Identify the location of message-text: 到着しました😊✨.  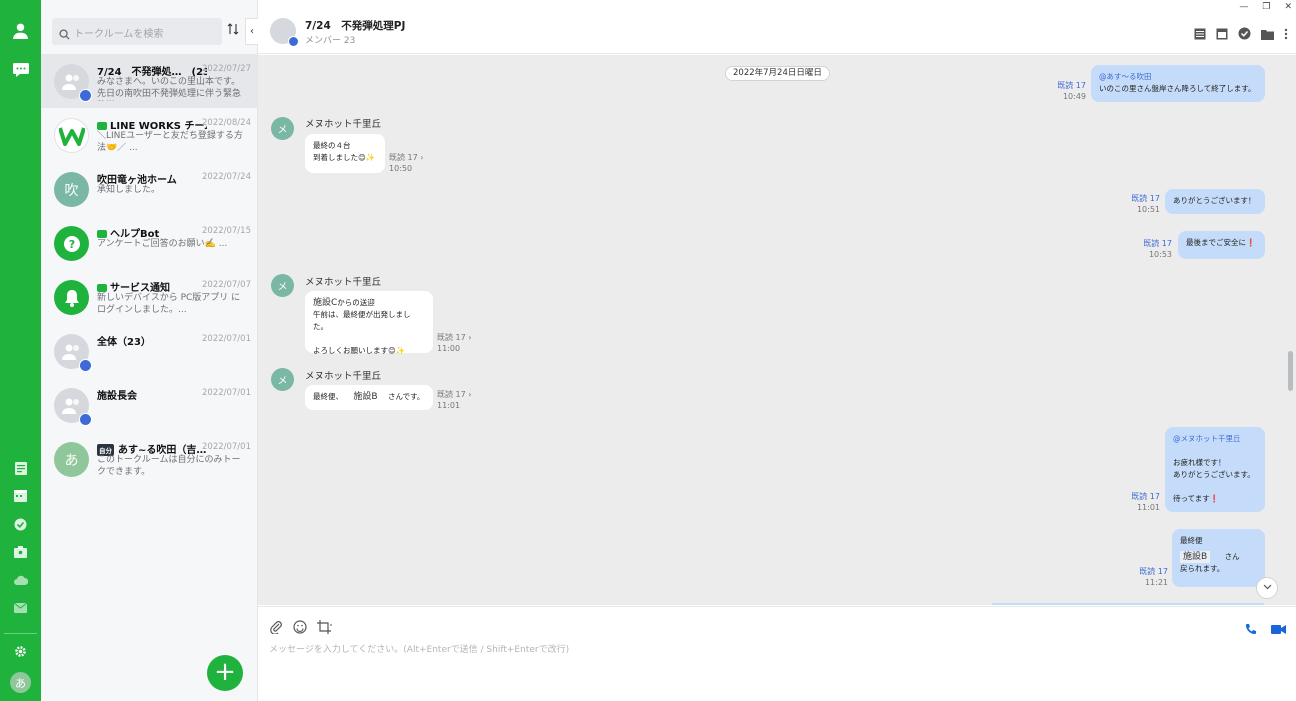
(344, 157).